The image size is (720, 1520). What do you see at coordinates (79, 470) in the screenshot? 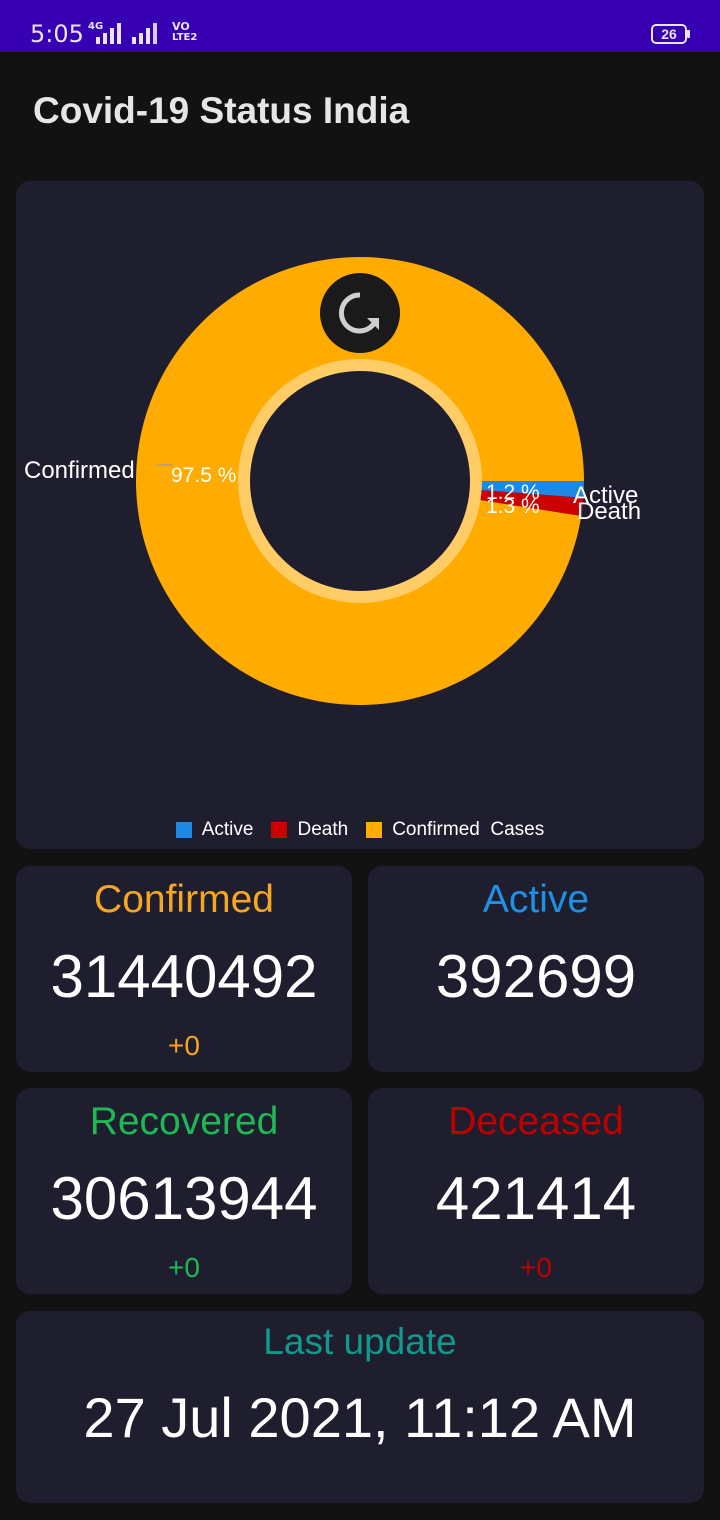
I see `slice-name-confirmed: Confirmed` at bounding box center [79, 470].